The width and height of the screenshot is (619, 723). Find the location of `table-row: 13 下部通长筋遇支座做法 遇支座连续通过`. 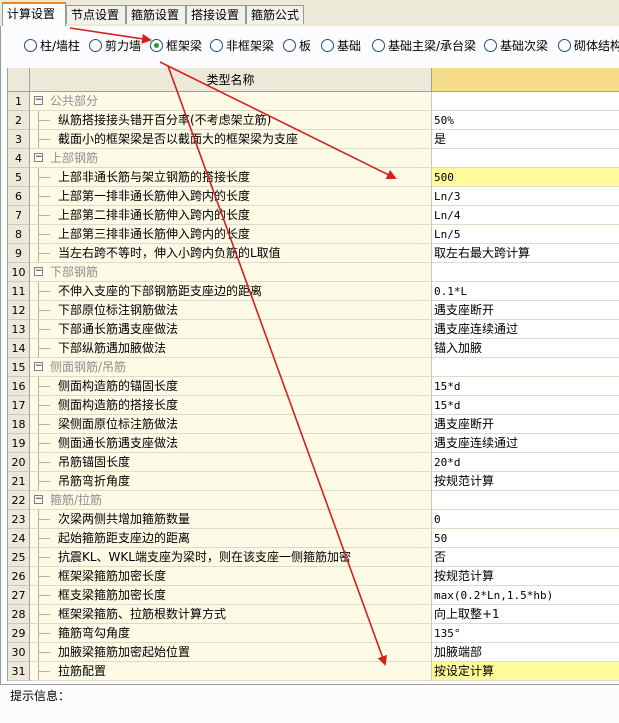

table-row: 13 下部通长筋遇支座做法 遇支座连续通过 is located at coordinates (313, 329).